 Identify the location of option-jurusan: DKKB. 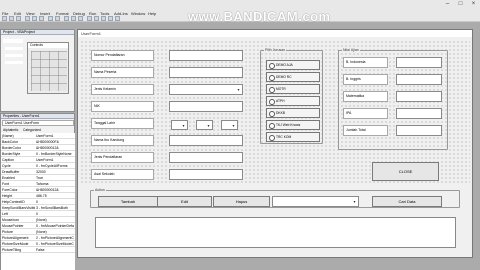
(293, 113).